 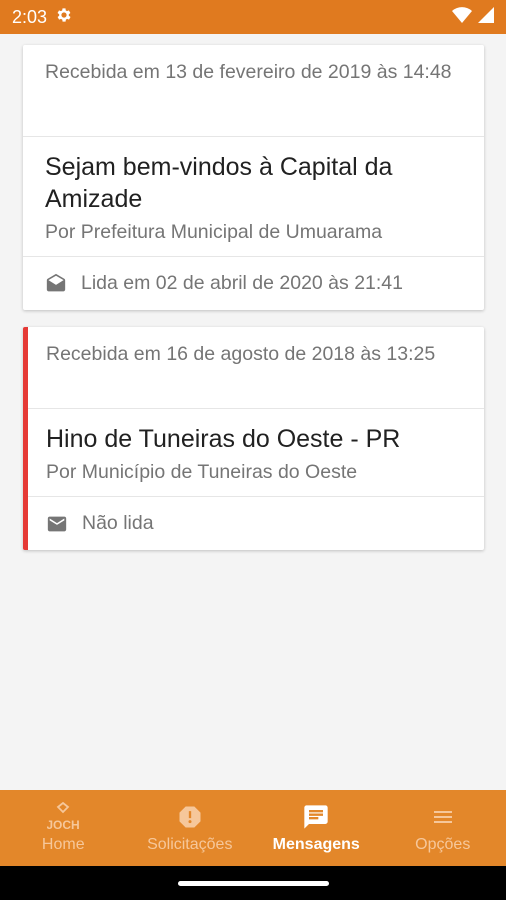 I want to click on nav-solicitacoes: Solicitações, so click(x=190, y=828).